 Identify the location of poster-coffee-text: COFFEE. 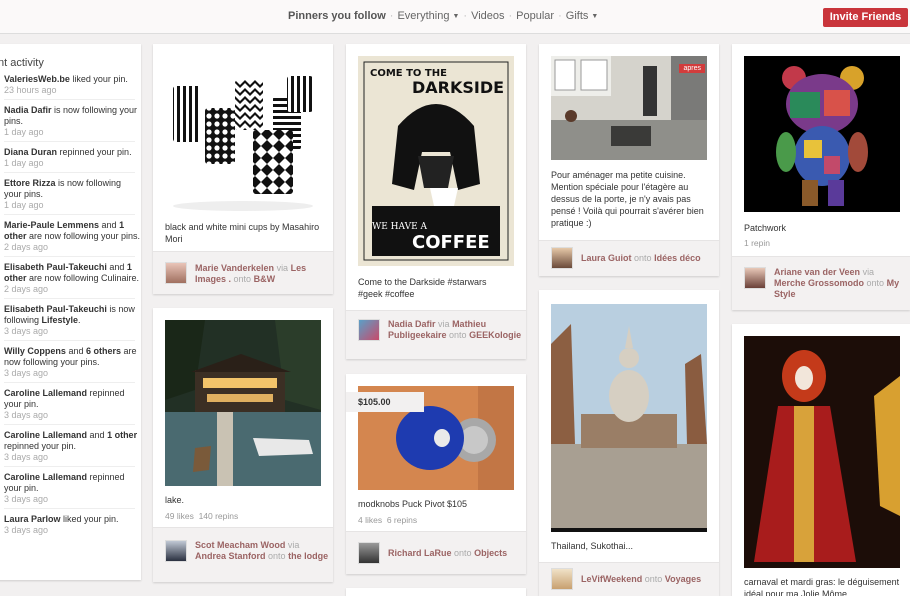
(451, 242).